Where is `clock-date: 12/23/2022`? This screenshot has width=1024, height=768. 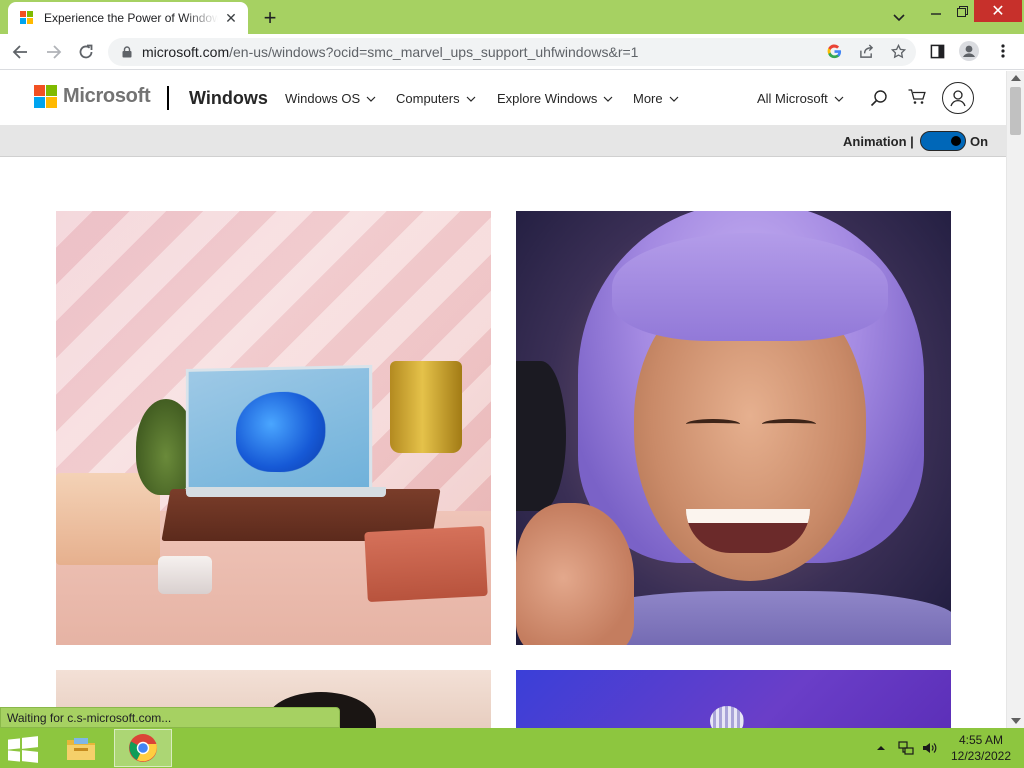
clock-date: 12/23/2022 is located at coordinates (981, 756).